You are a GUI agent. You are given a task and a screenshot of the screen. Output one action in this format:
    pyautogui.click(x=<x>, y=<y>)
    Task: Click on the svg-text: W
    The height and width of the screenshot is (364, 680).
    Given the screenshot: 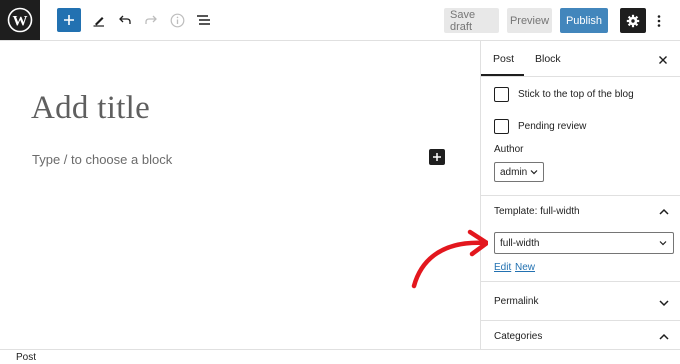 What is the action you would take?
    pyautogui.click(x=20, y=22)
    